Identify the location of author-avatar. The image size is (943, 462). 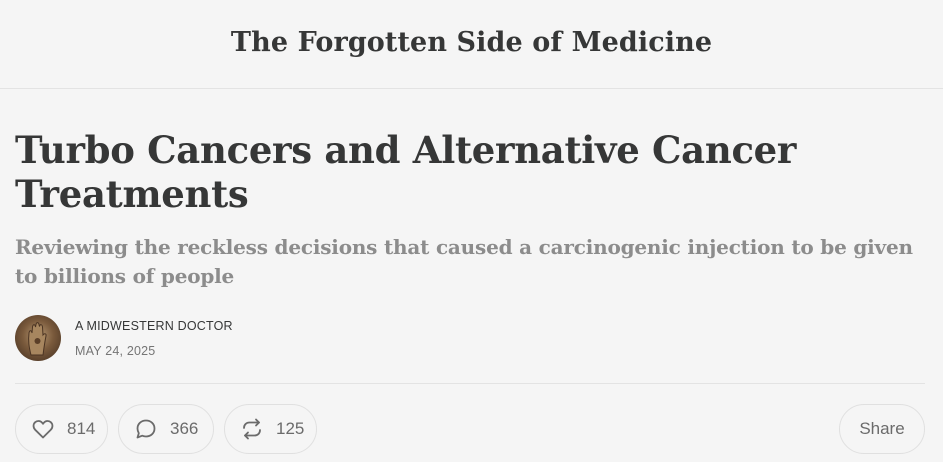
(38, 338).